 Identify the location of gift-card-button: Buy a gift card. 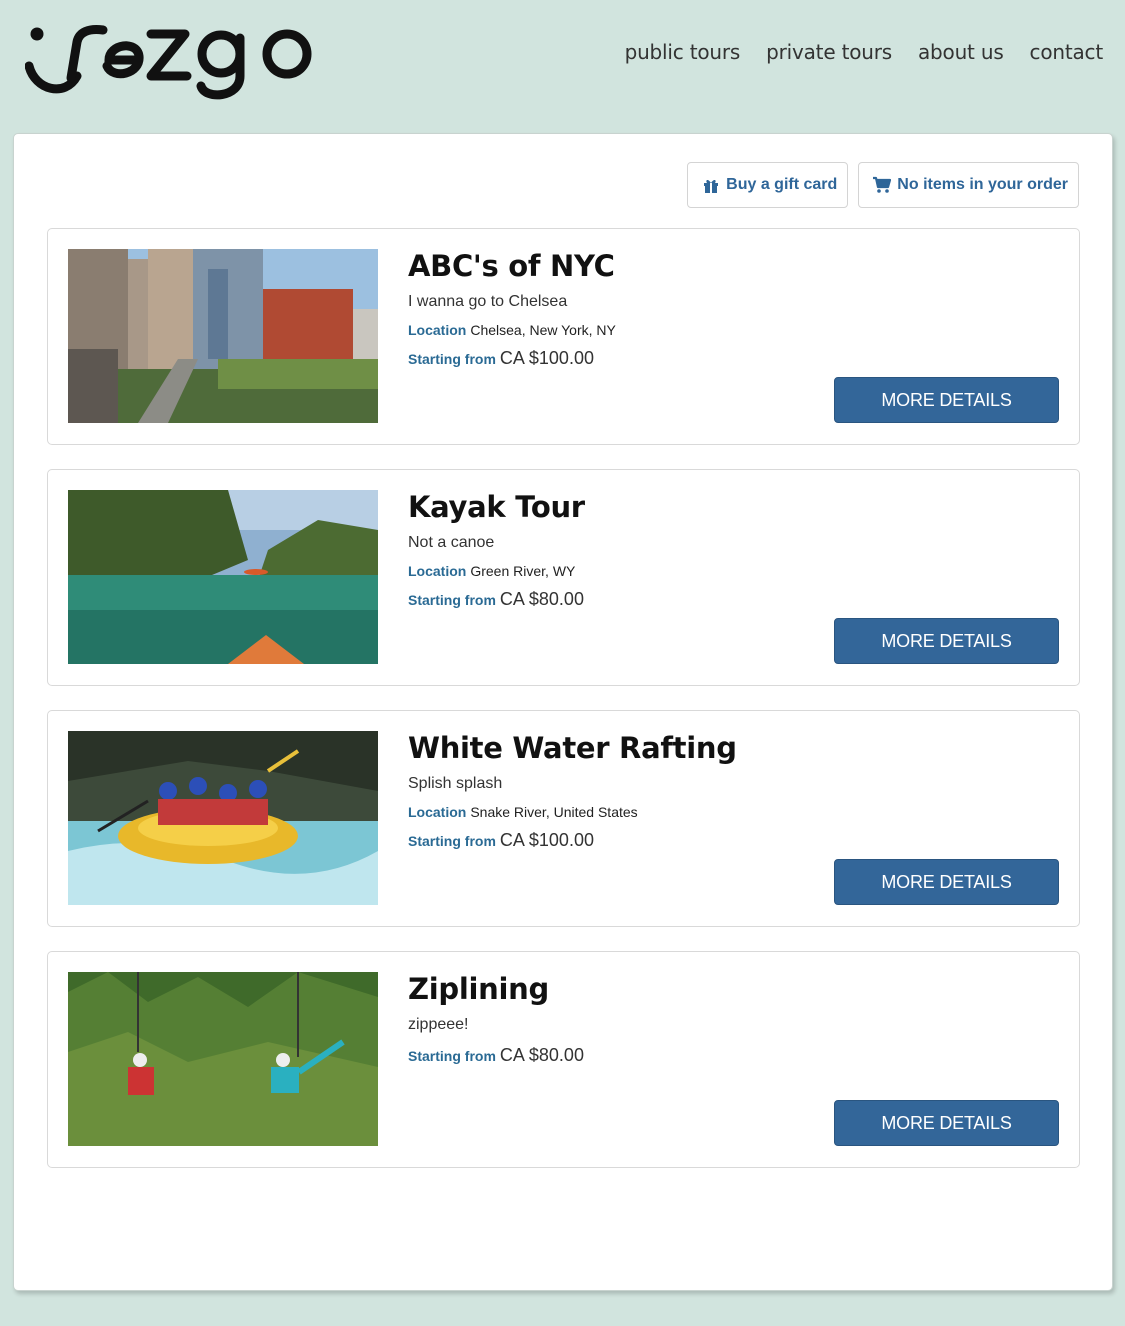
(768, 185).